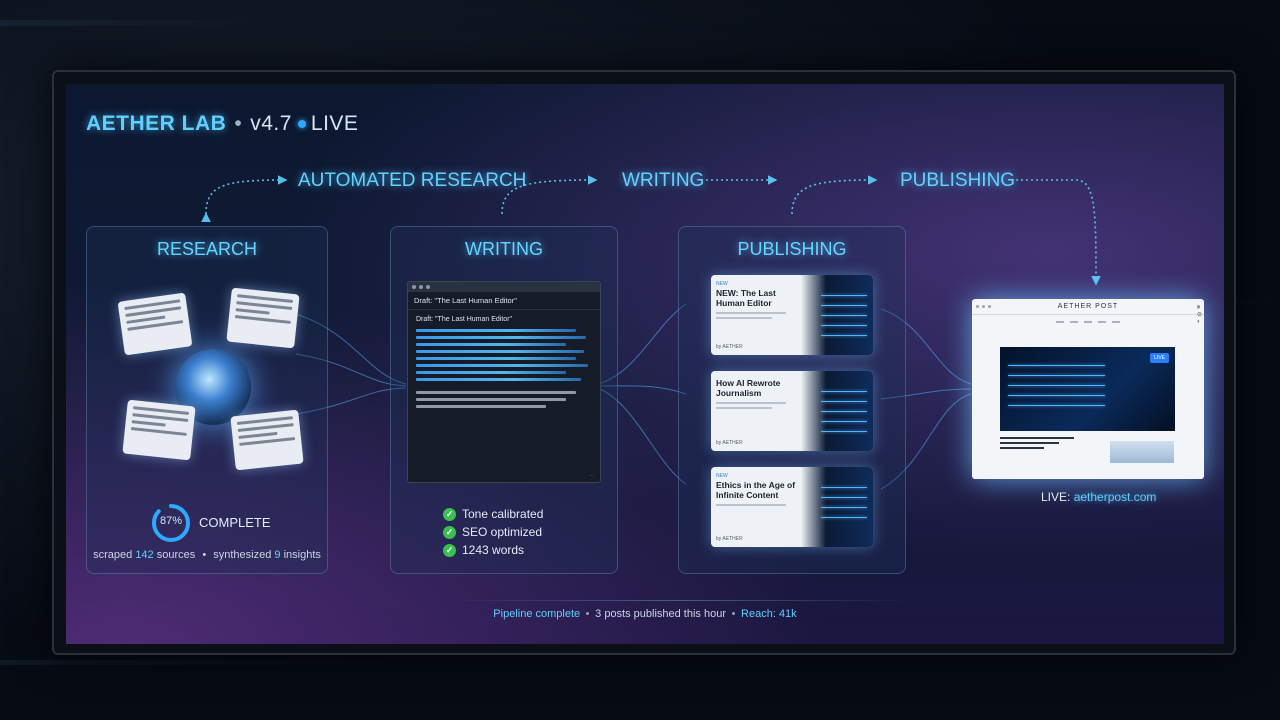  I want to click on post-title: NEW: The Last Human Editor, so click(746, 298).